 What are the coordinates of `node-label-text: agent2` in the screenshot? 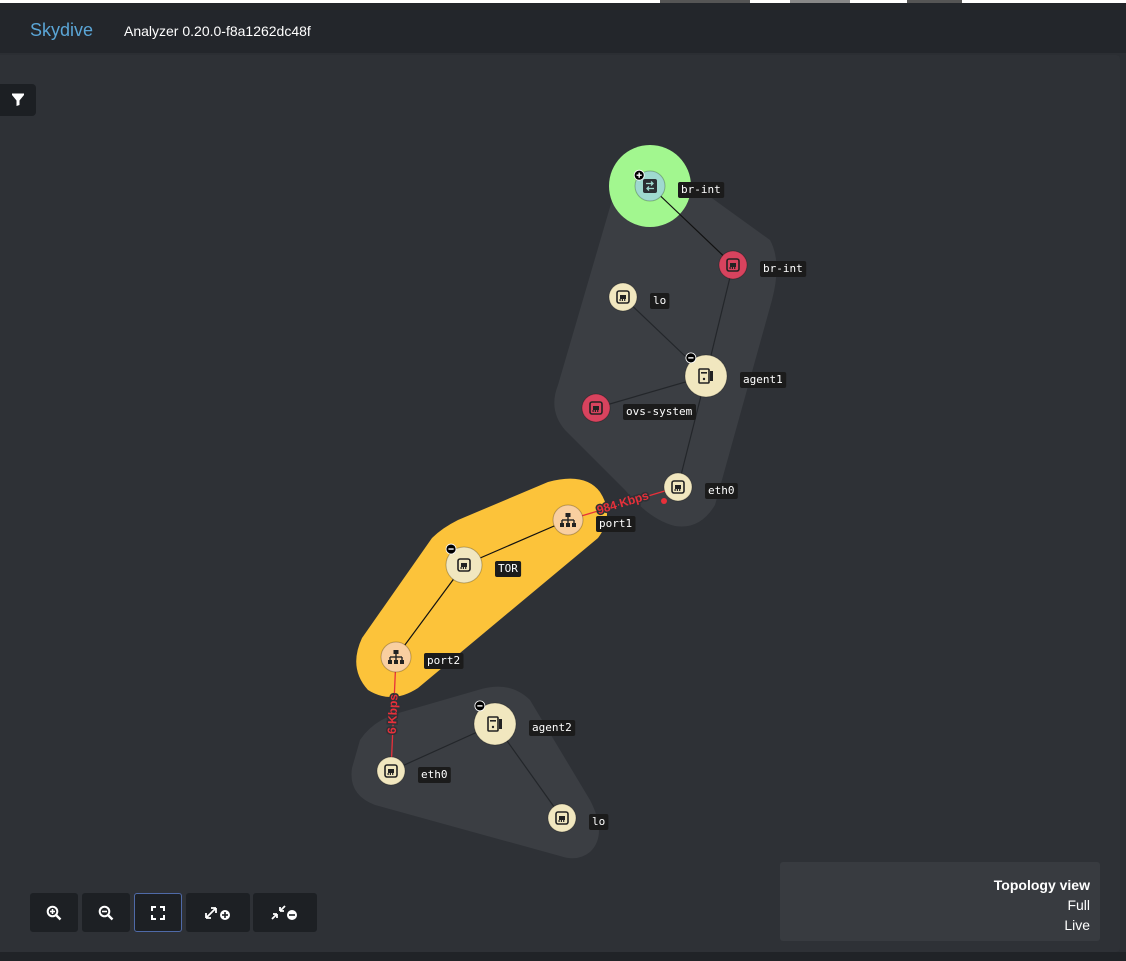 It's located at (552, 727).